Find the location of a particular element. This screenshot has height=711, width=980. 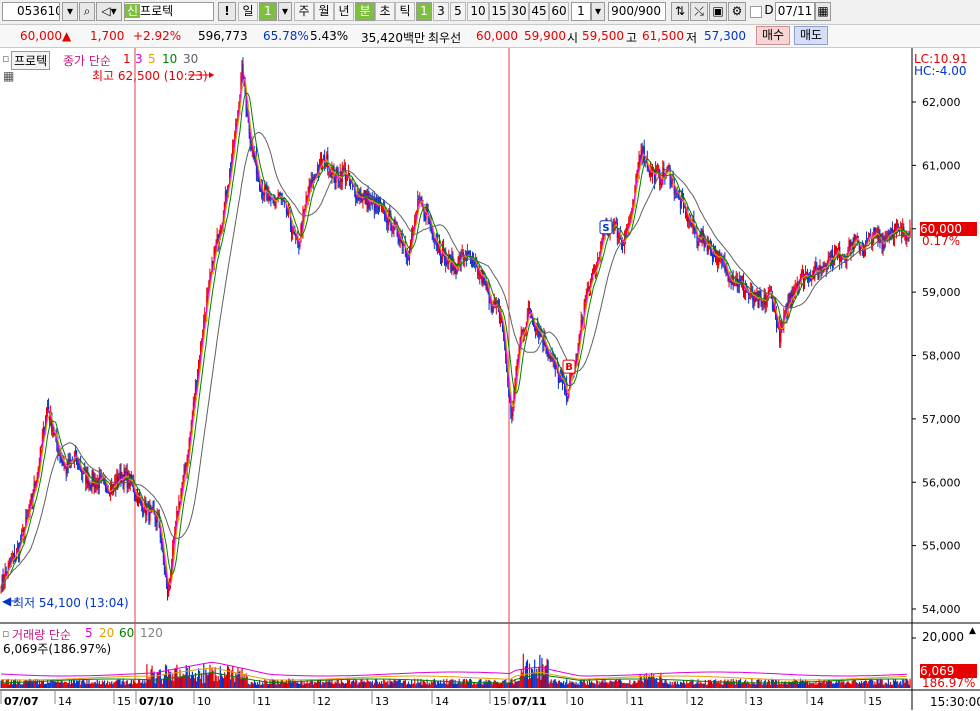

range-input: 900/900 is located at coordinates (637, 11).